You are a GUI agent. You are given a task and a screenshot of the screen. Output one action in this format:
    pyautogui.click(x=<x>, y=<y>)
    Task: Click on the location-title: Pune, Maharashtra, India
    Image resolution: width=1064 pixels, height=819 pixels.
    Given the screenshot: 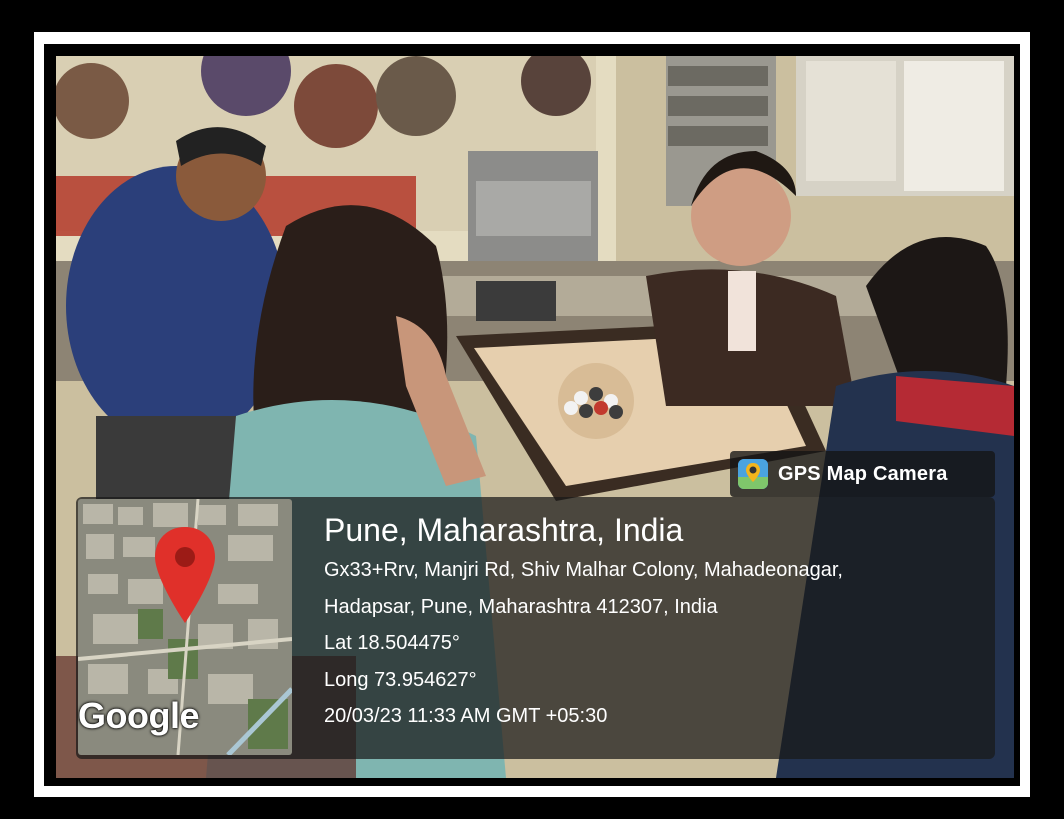 What is the action you would take?
    pyautogui.click(x=504, y=530)
    